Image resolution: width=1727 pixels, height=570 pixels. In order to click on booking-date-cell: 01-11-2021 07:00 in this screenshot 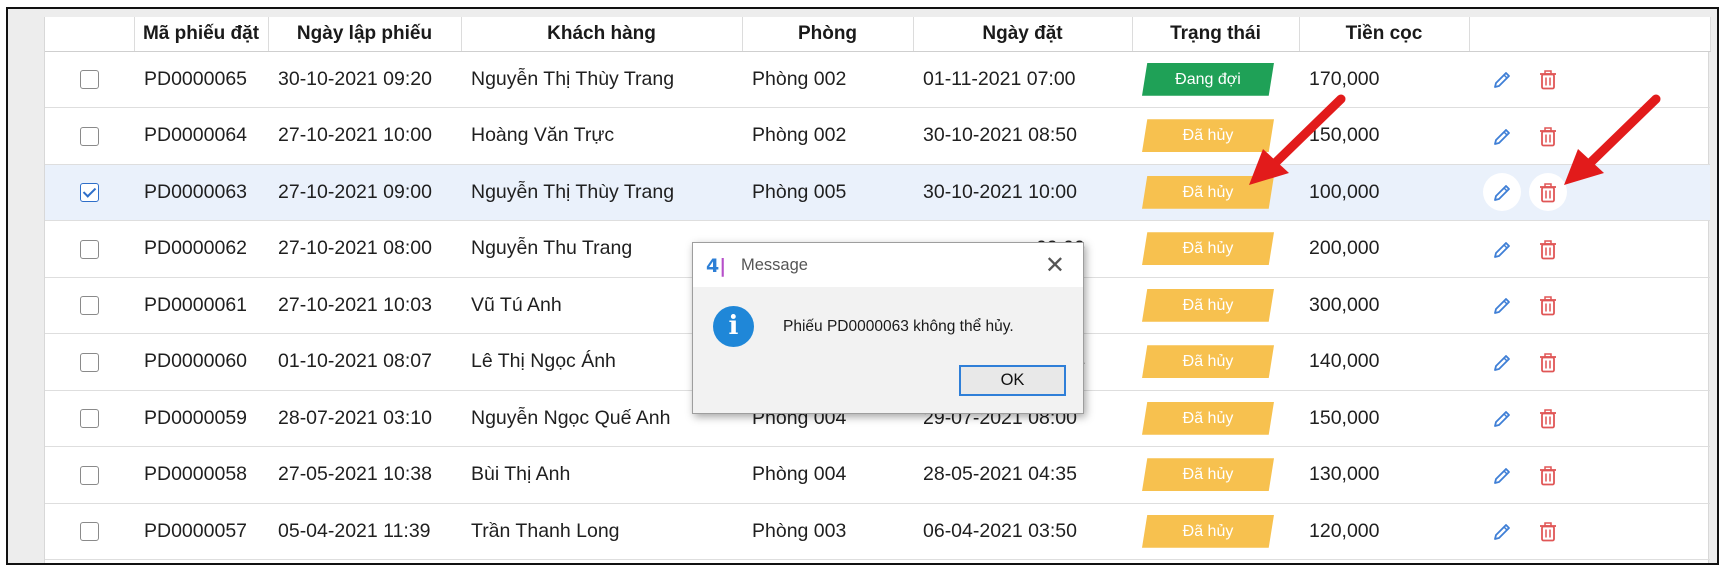, I will do `click(1022, 79)`.